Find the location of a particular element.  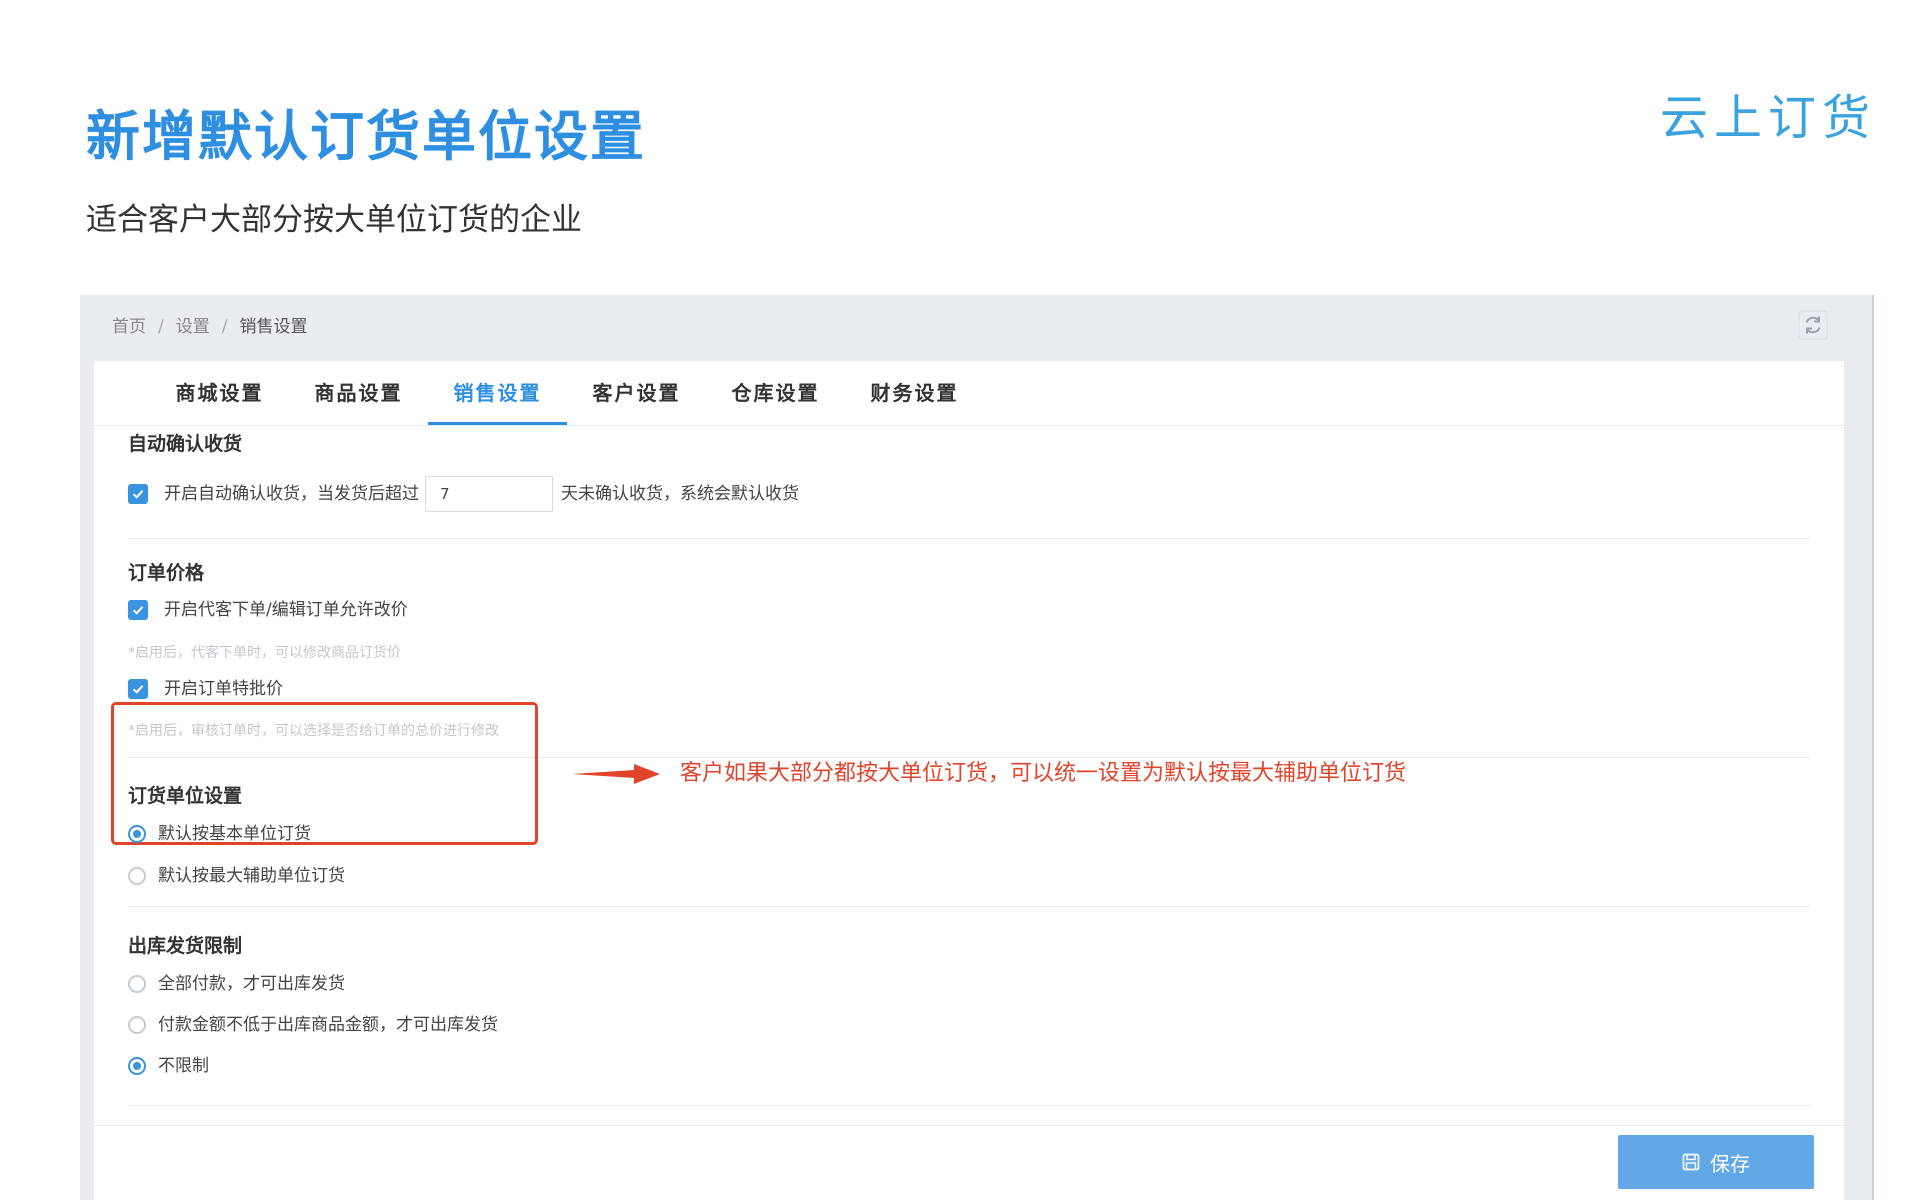

breadcrumb: 首页 / 设置 / 销售设置 is located at coordinates (209, 327).